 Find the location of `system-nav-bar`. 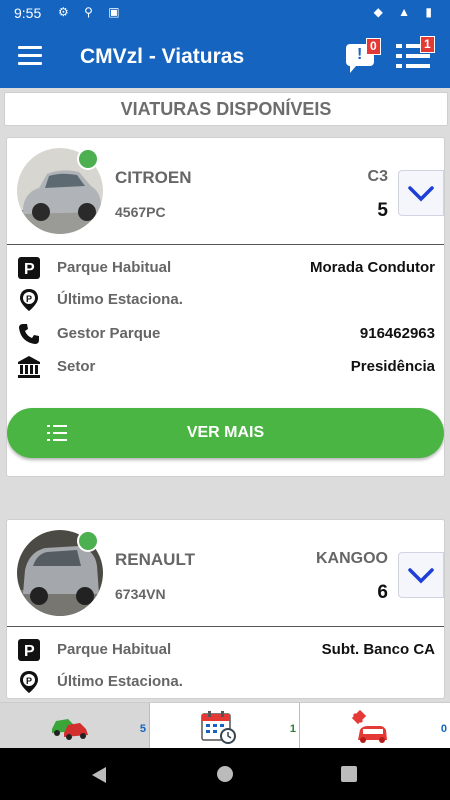

system-nav-bar is located at coordinates (225, 774).